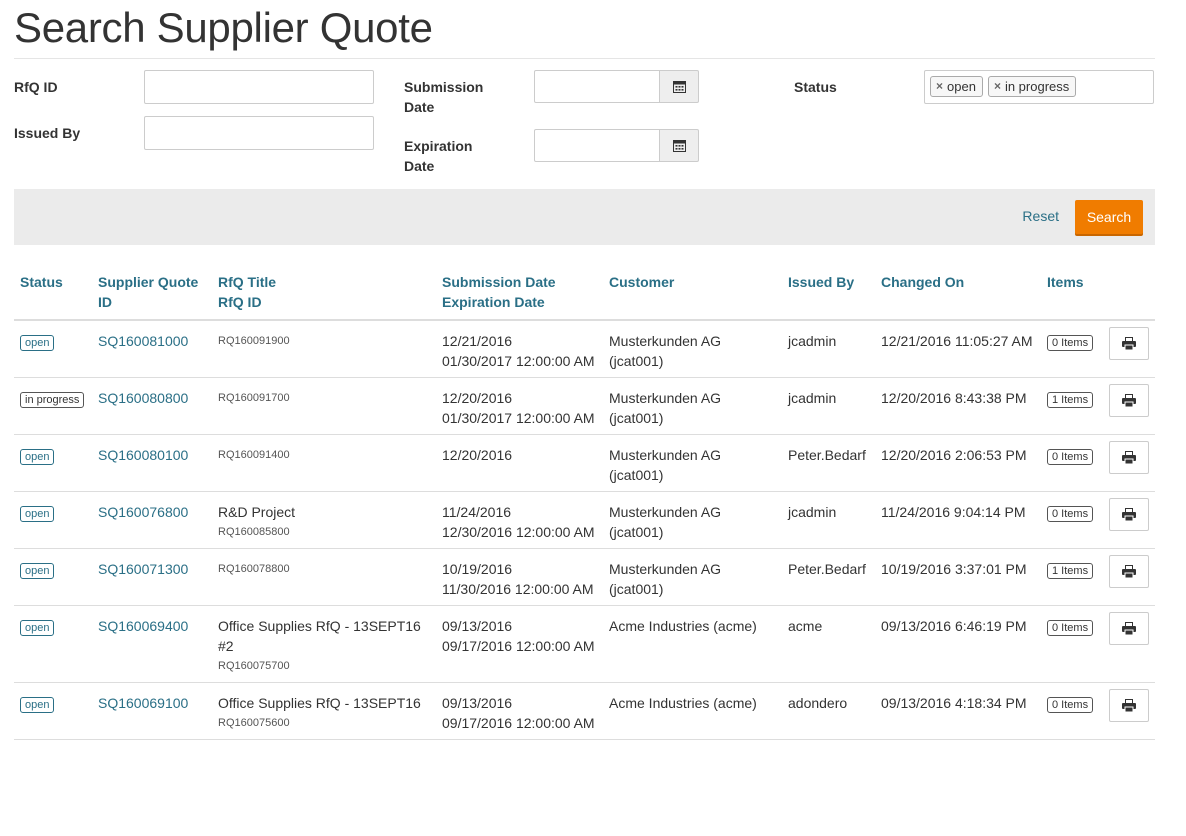  Describe the element at coordinates (1070, 628) in the screenshot. I see `items-badge: 0 Items` at that location.